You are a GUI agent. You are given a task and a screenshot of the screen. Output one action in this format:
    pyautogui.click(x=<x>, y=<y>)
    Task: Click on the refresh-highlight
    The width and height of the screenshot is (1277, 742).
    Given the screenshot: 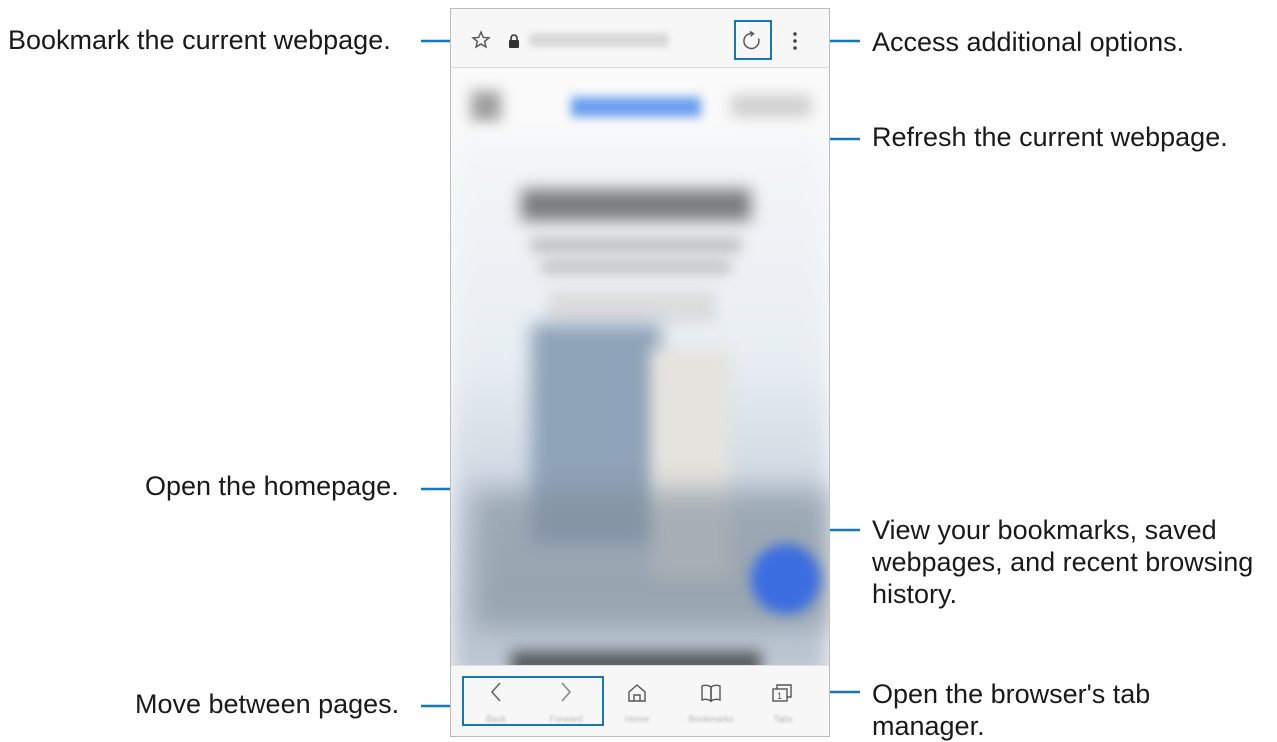 What is the action you would take?
    pyautogui.click(x=753, y=40)
    